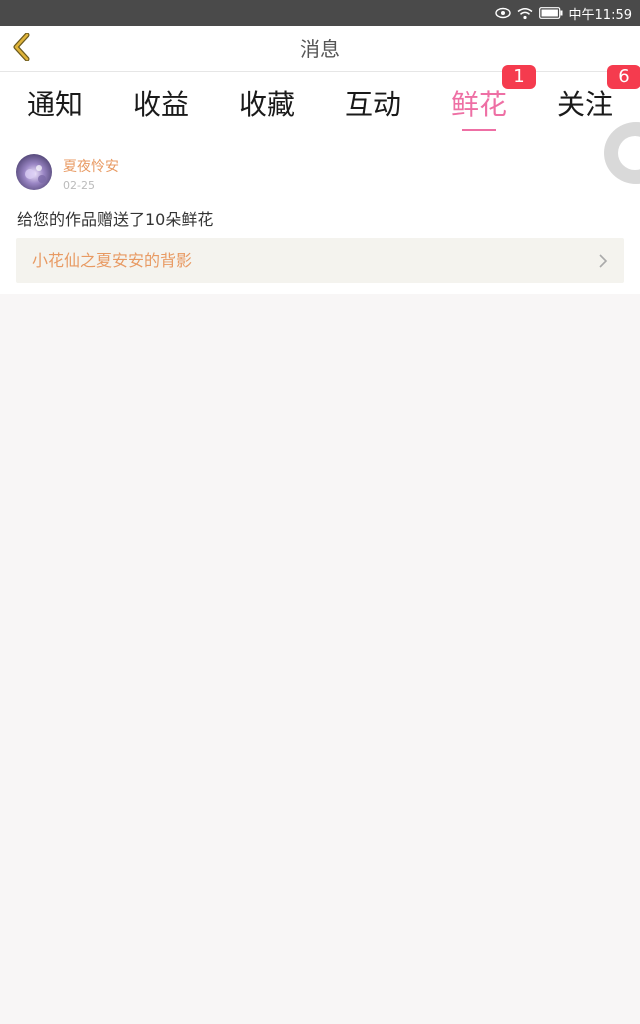 Image resolution: width=640 pixels, height=1024 pixels. Describe the element at coordinates (161, 103) in the screenshot. I see `tab-earnings: 收益` at that location.